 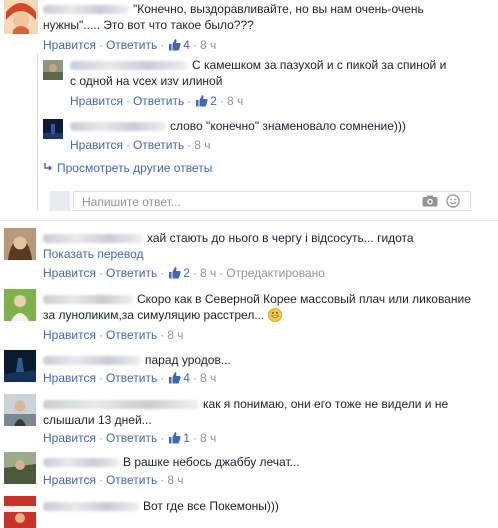 I want to click on like-count: 1, so click(x=186, y=438).